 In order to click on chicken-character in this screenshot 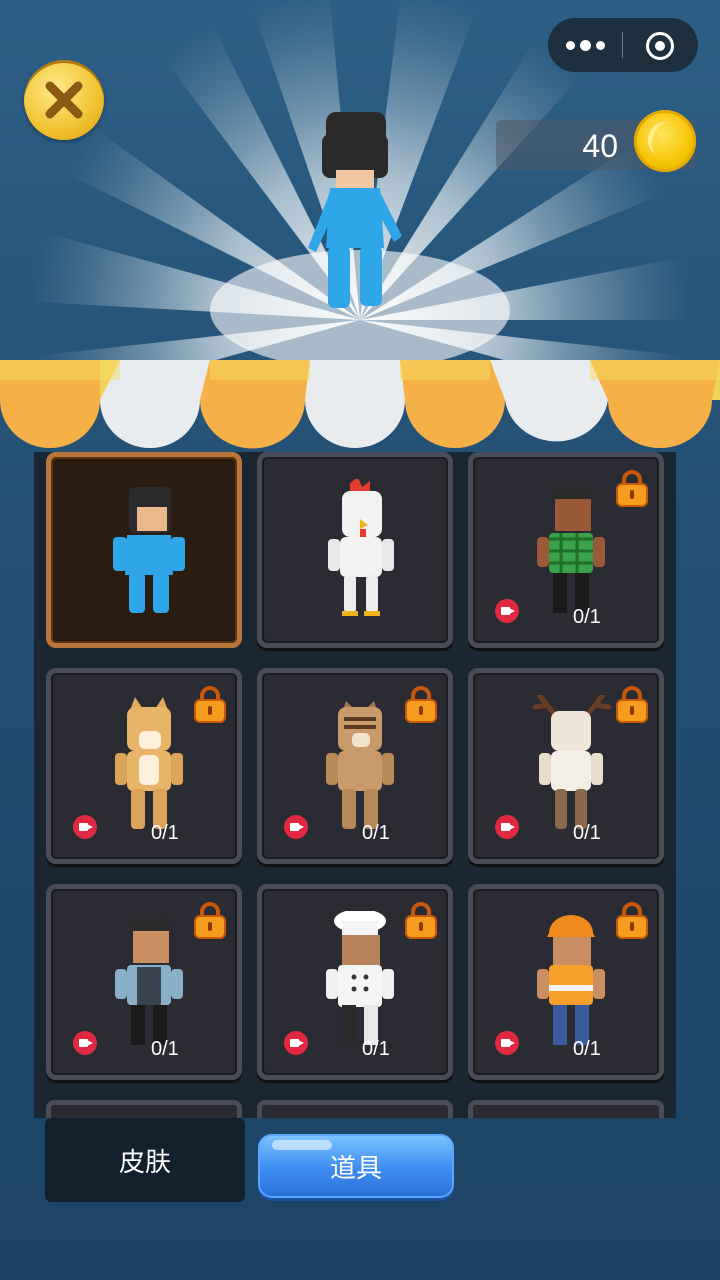, I will do `click(361, 547)`.